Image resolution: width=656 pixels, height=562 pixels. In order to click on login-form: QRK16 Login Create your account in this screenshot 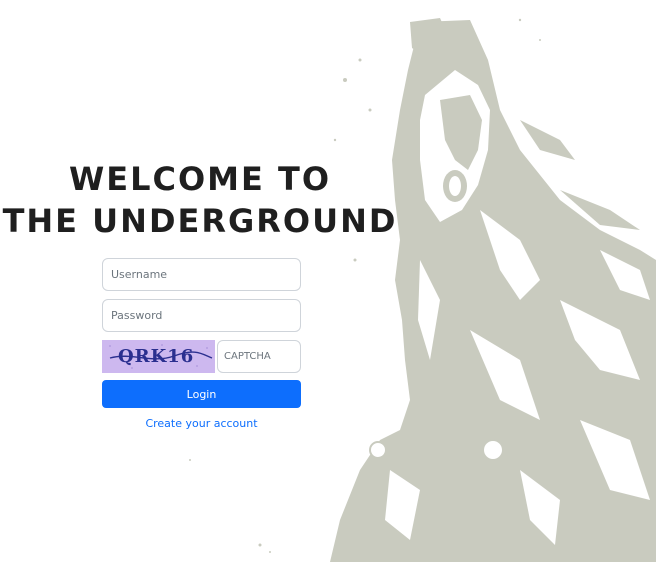, I will do `click(201, 344)`.